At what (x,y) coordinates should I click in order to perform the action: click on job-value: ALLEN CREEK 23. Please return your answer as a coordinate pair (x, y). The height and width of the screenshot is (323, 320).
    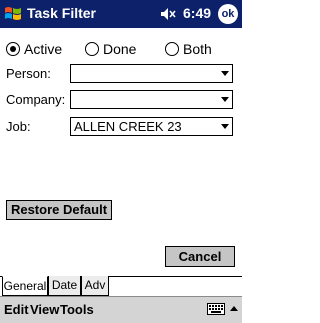
    Looking at the image, I should click on (128, 126).